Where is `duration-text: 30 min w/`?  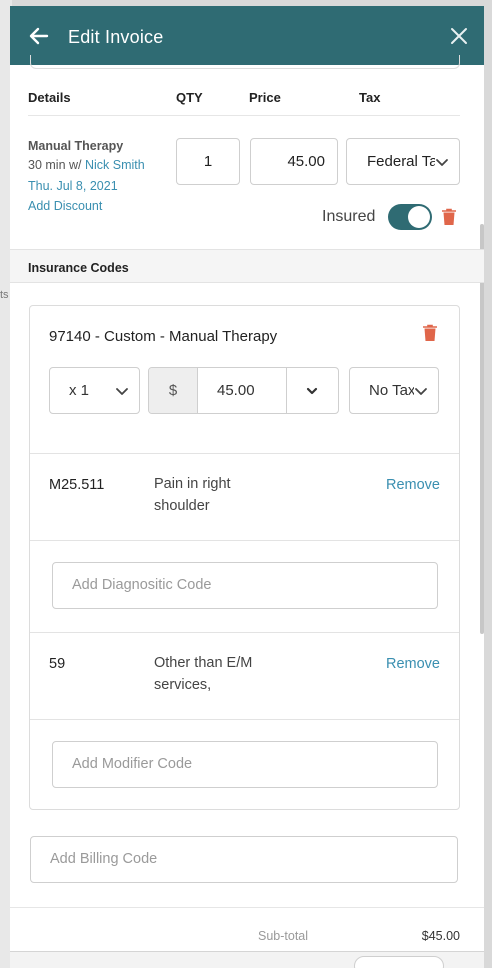
duration-text: 30 min w/ is located at coordinates (56, 165).